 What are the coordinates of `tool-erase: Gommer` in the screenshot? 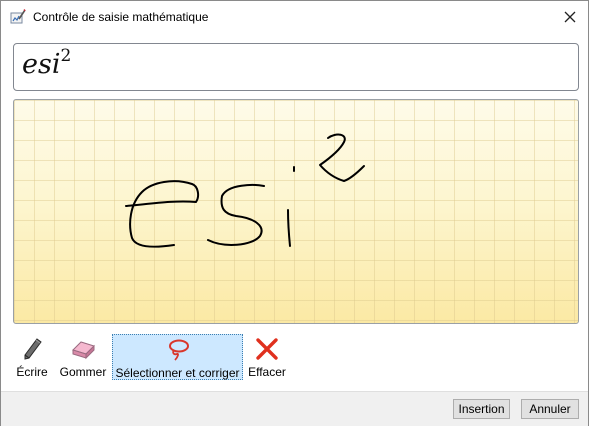 It's located at (83, 357).